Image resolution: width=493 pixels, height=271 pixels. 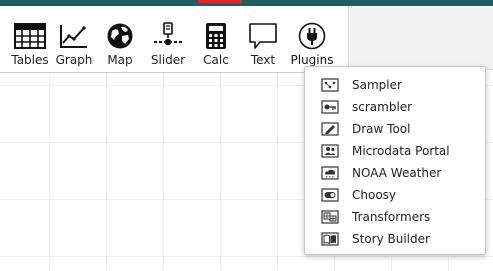 I want to click on menu-item-choosy: Choosy, so click(x=395, y=195).